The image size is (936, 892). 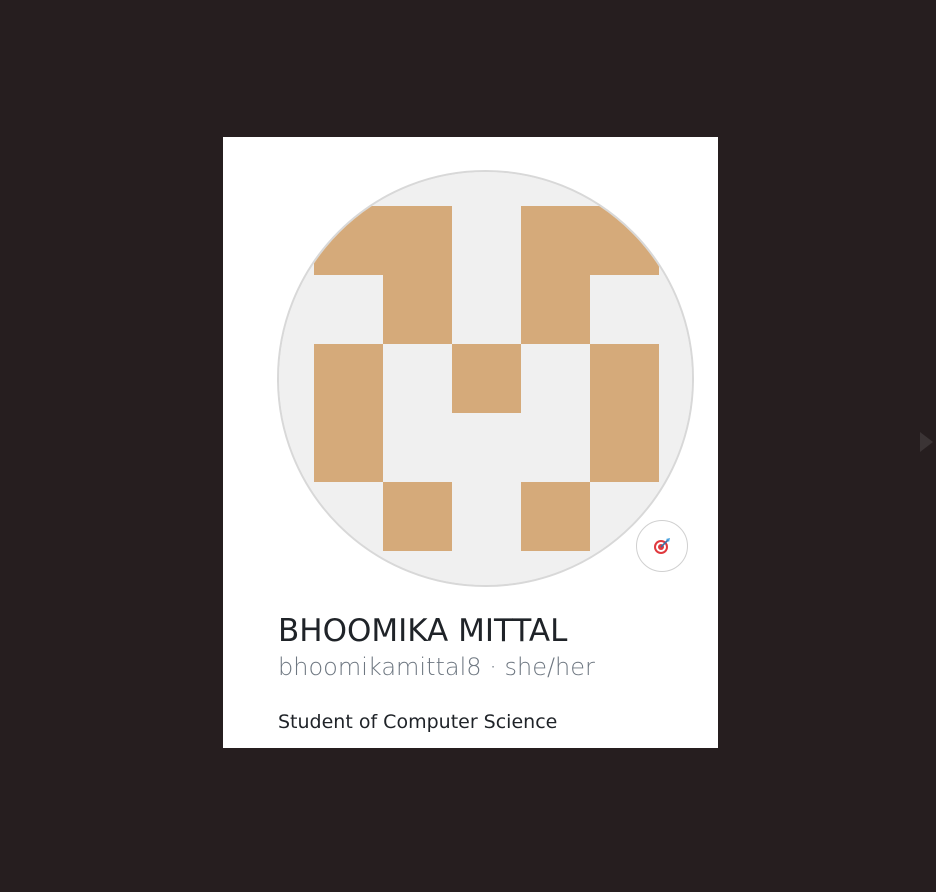 I want to click on profile-username: bhoomikamittal8, so click(x=380, y=667).